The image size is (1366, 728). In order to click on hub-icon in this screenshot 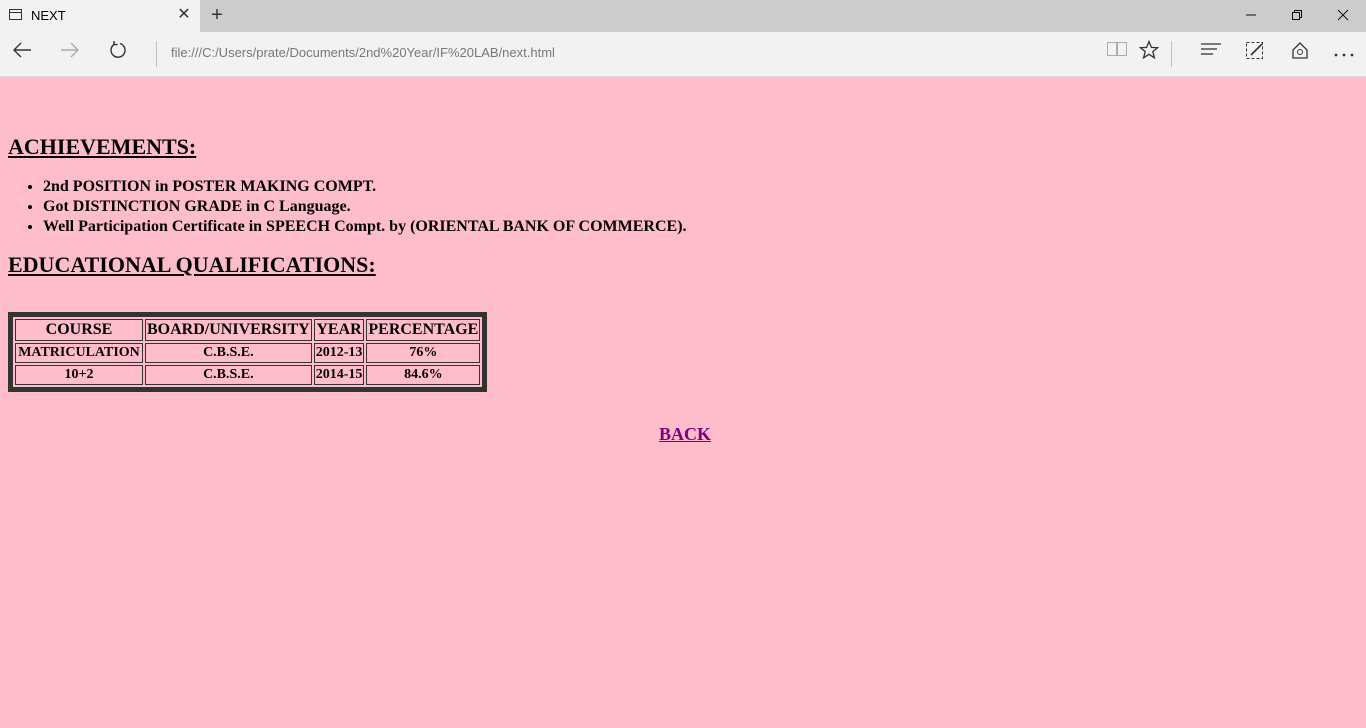, I will do `click(1211, 54)`.